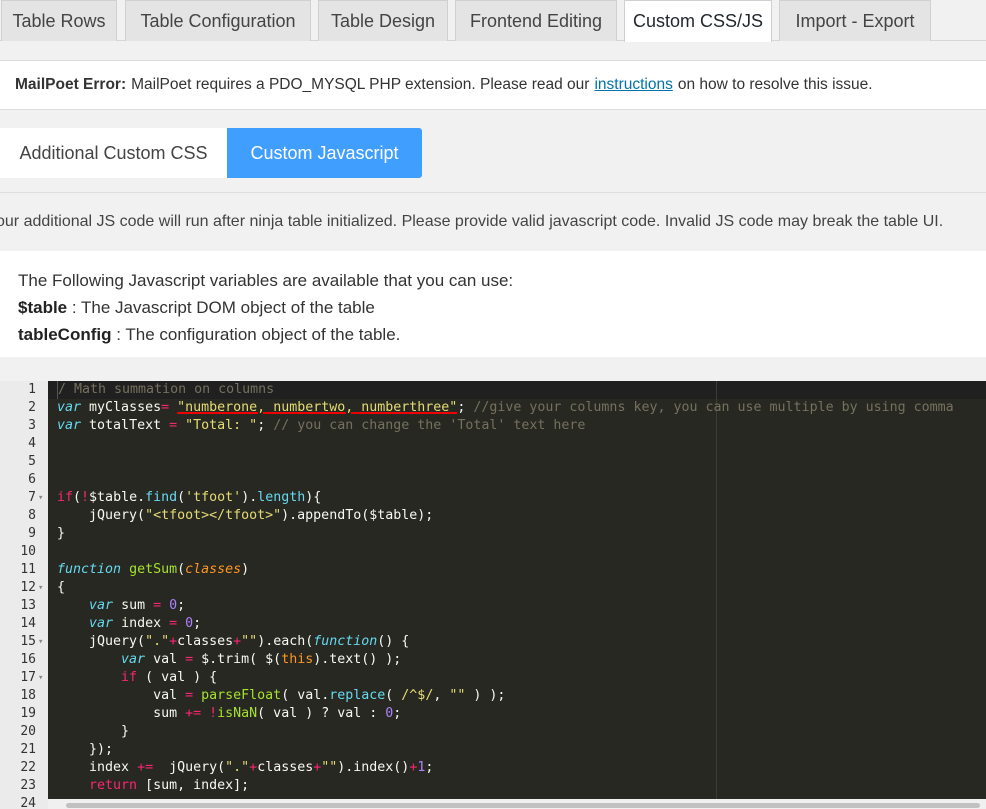 The image size is (986, 809). What do you see at coordinates (28, 785) in the screenshot?
I see `line-number-label: 23` at bounding box center [28, 785].